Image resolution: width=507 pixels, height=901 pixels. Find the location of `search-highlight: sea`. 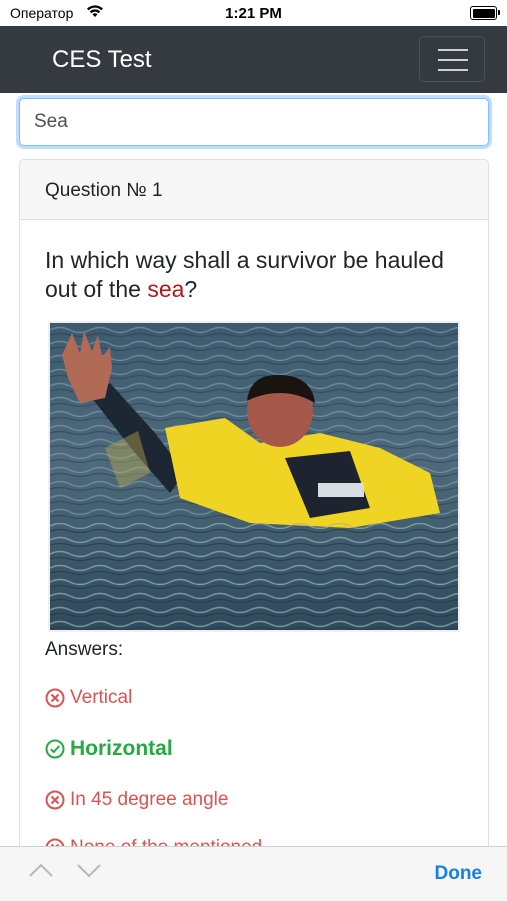

search-highlight: sea is located at coordinates (166, 289).